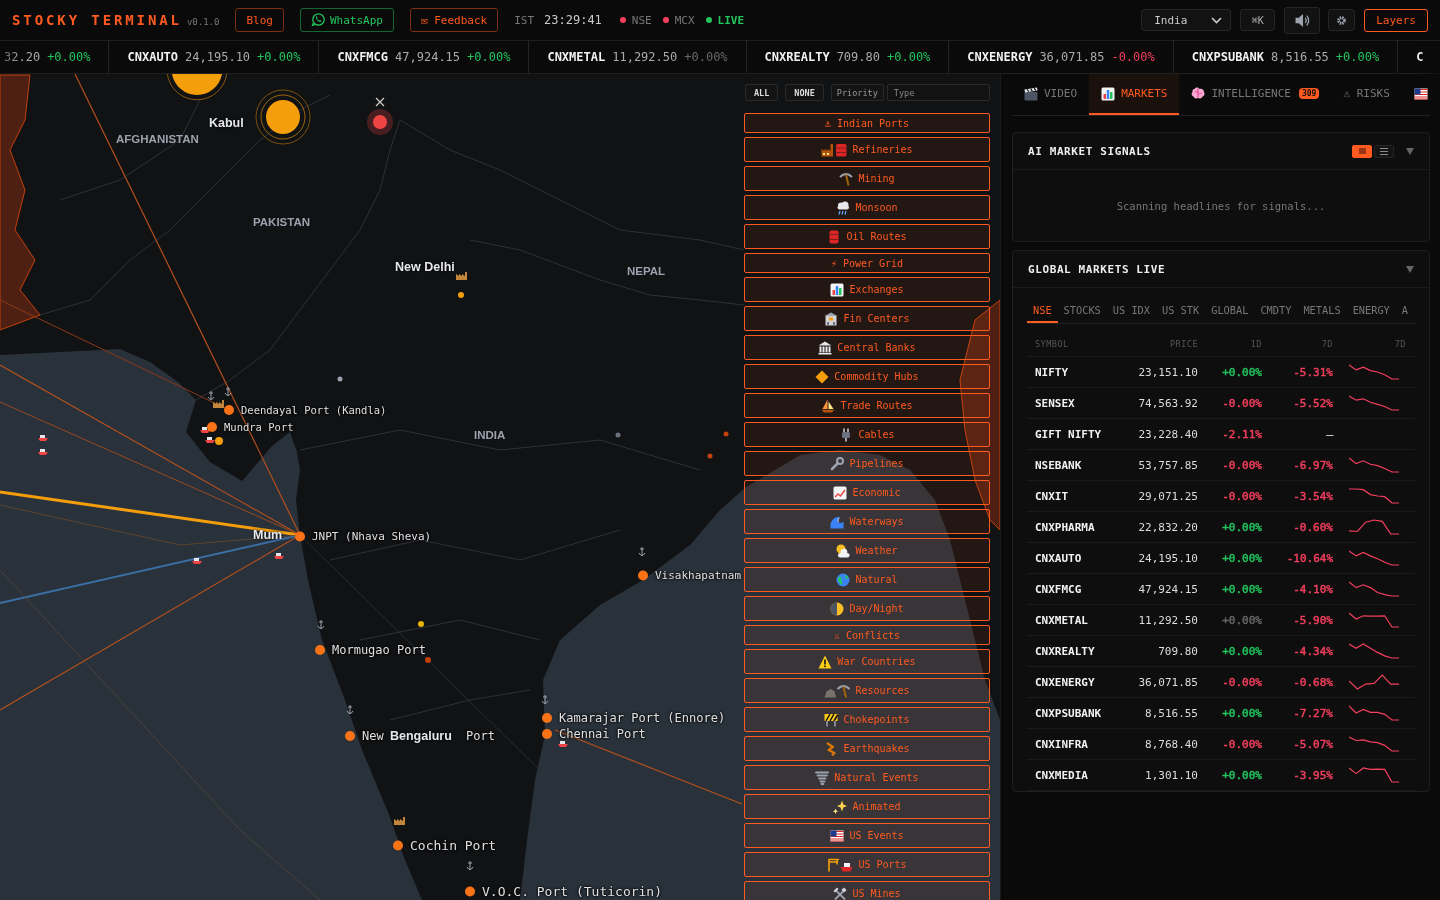 Image resolution: width=1440 pixels, height=900 pixels. I want to click on select-none-button: NONE, so click(804, 92).